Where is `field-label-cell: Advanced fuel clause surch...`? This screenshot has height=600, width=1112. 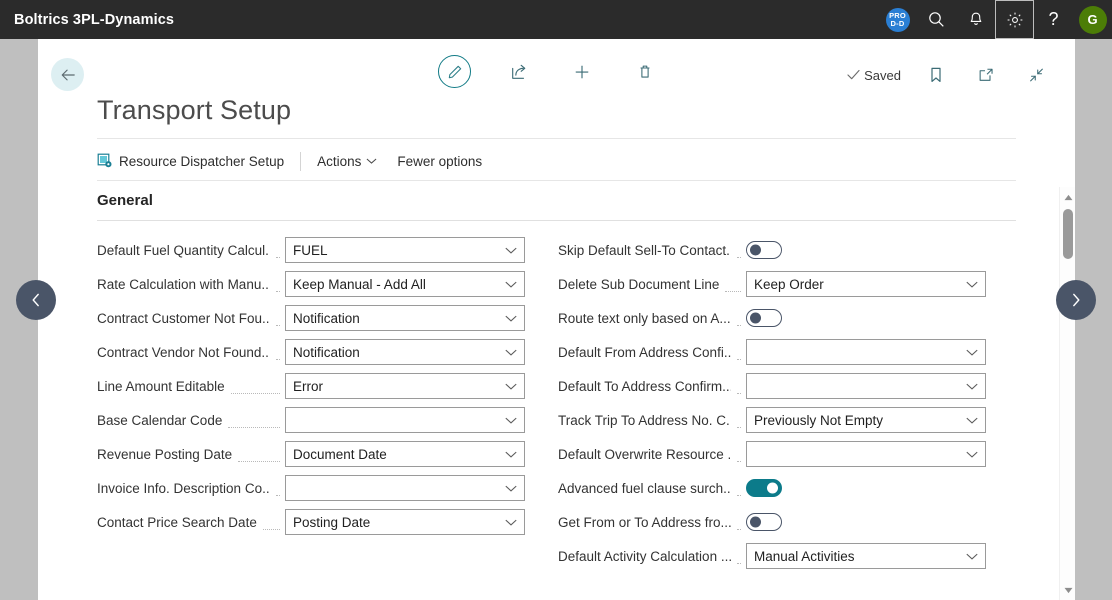
field-label-cell: Advanced fuel clause surch... is located at coordinates (652, 488).